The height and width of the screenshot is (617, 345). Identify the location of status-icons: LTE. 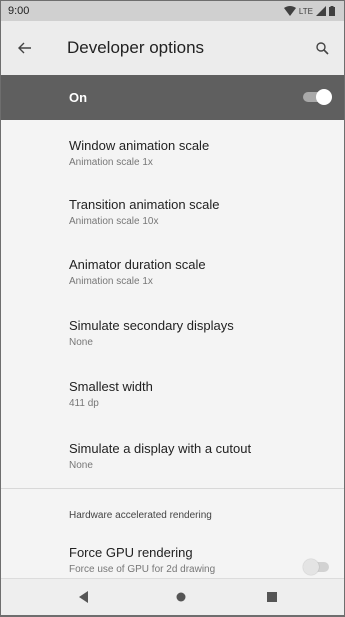
(309, 11).